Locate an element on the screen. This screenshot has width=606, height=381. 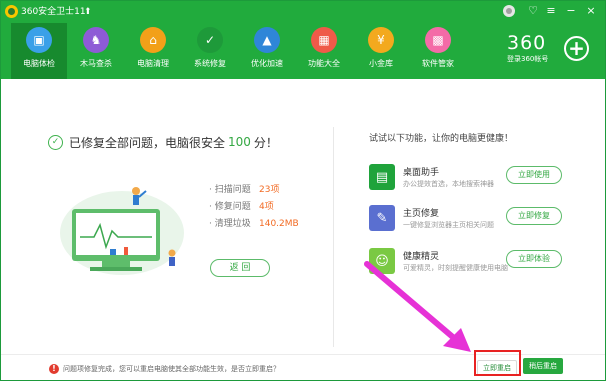
stat-value: 23项 is located at coordinates (269, 190).